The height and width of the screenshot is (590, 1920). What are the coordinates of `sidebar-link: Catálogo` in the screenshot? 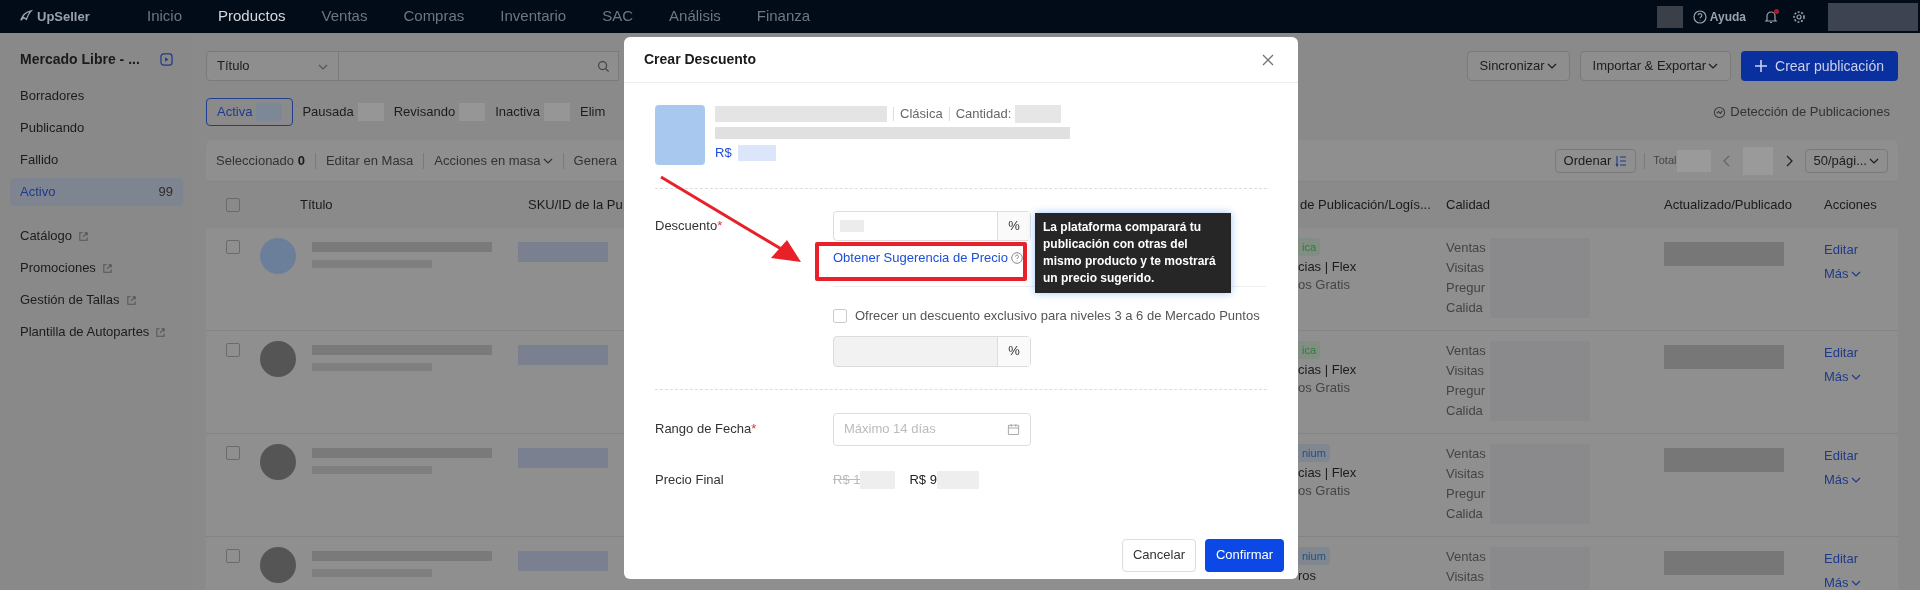 It's located at (96, 236).